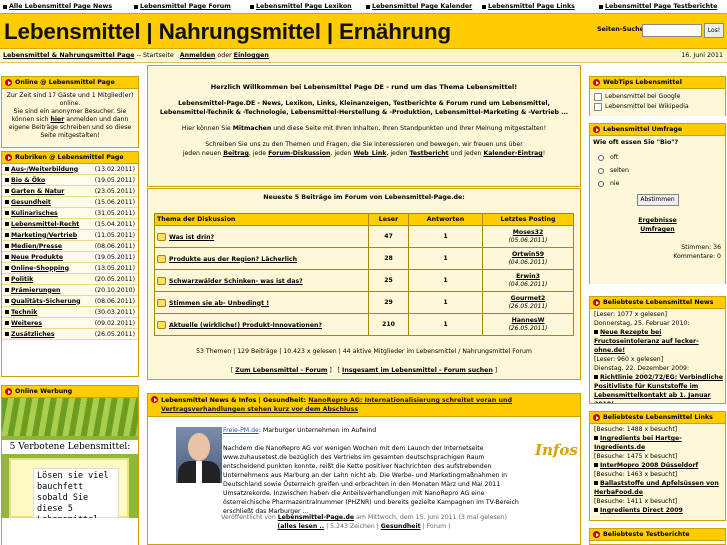 This screenshot has width=727, height=545. What do you see at coordinates (25, 180) in the screenshot?
I see `rubrik-link: Bio & Öko` at bounding box center [25, 180].